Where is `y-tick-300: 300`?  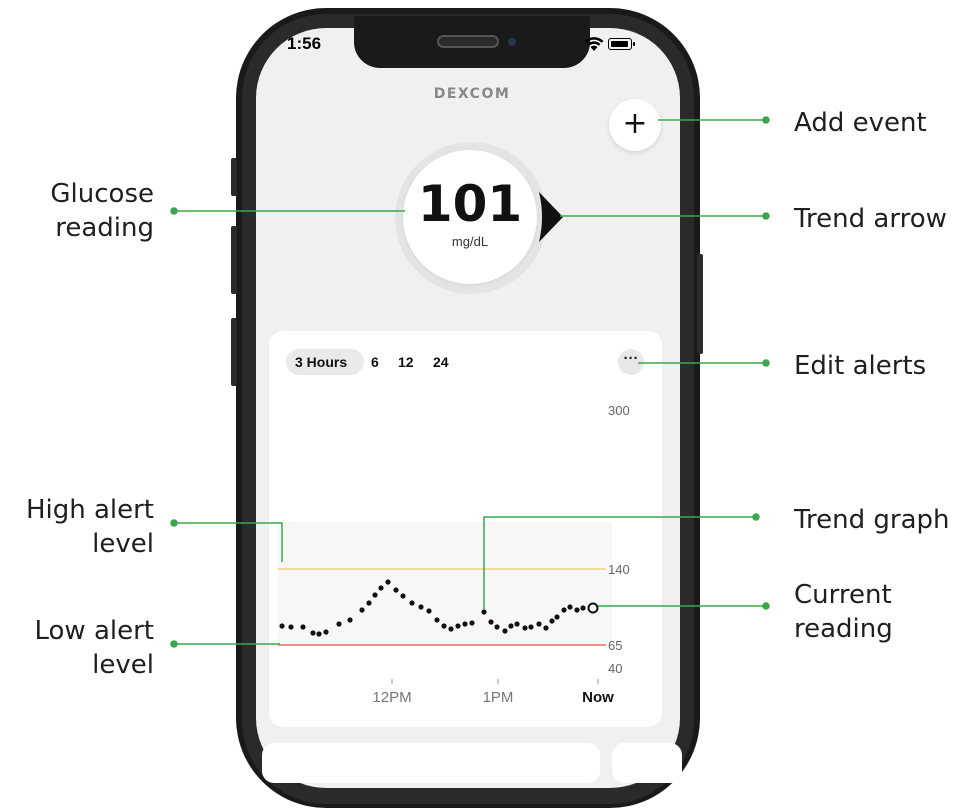 y-tick-300: 300 is located at coordinates (619, 410).